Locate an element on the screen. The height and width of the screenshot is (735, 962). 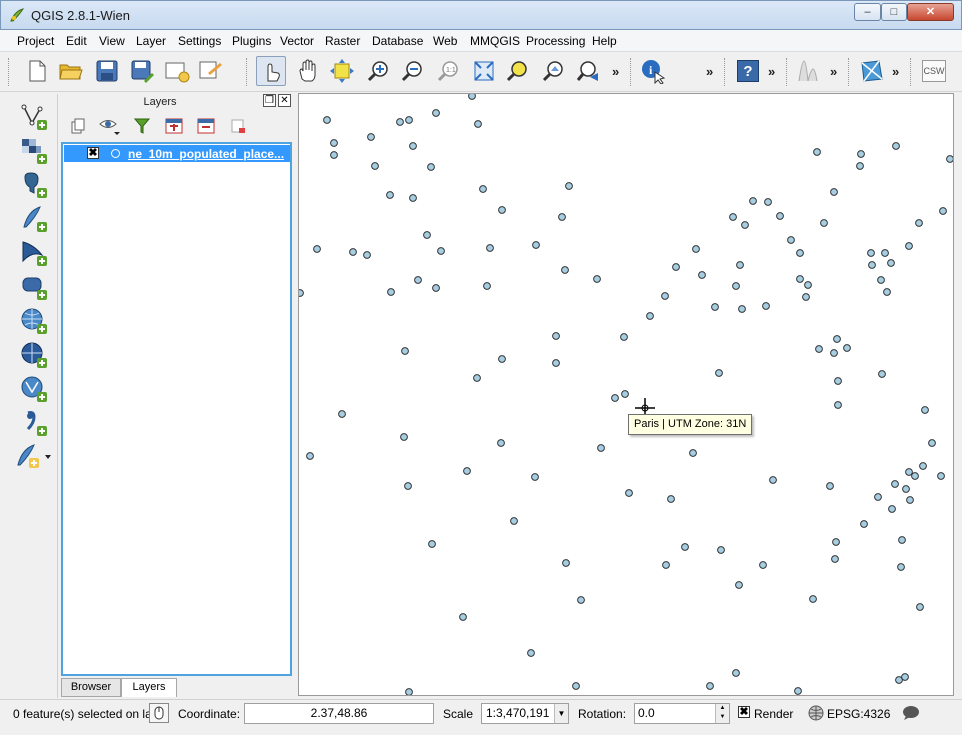
add-delimited-text-layer-icon is located at coordinates (34, 423).